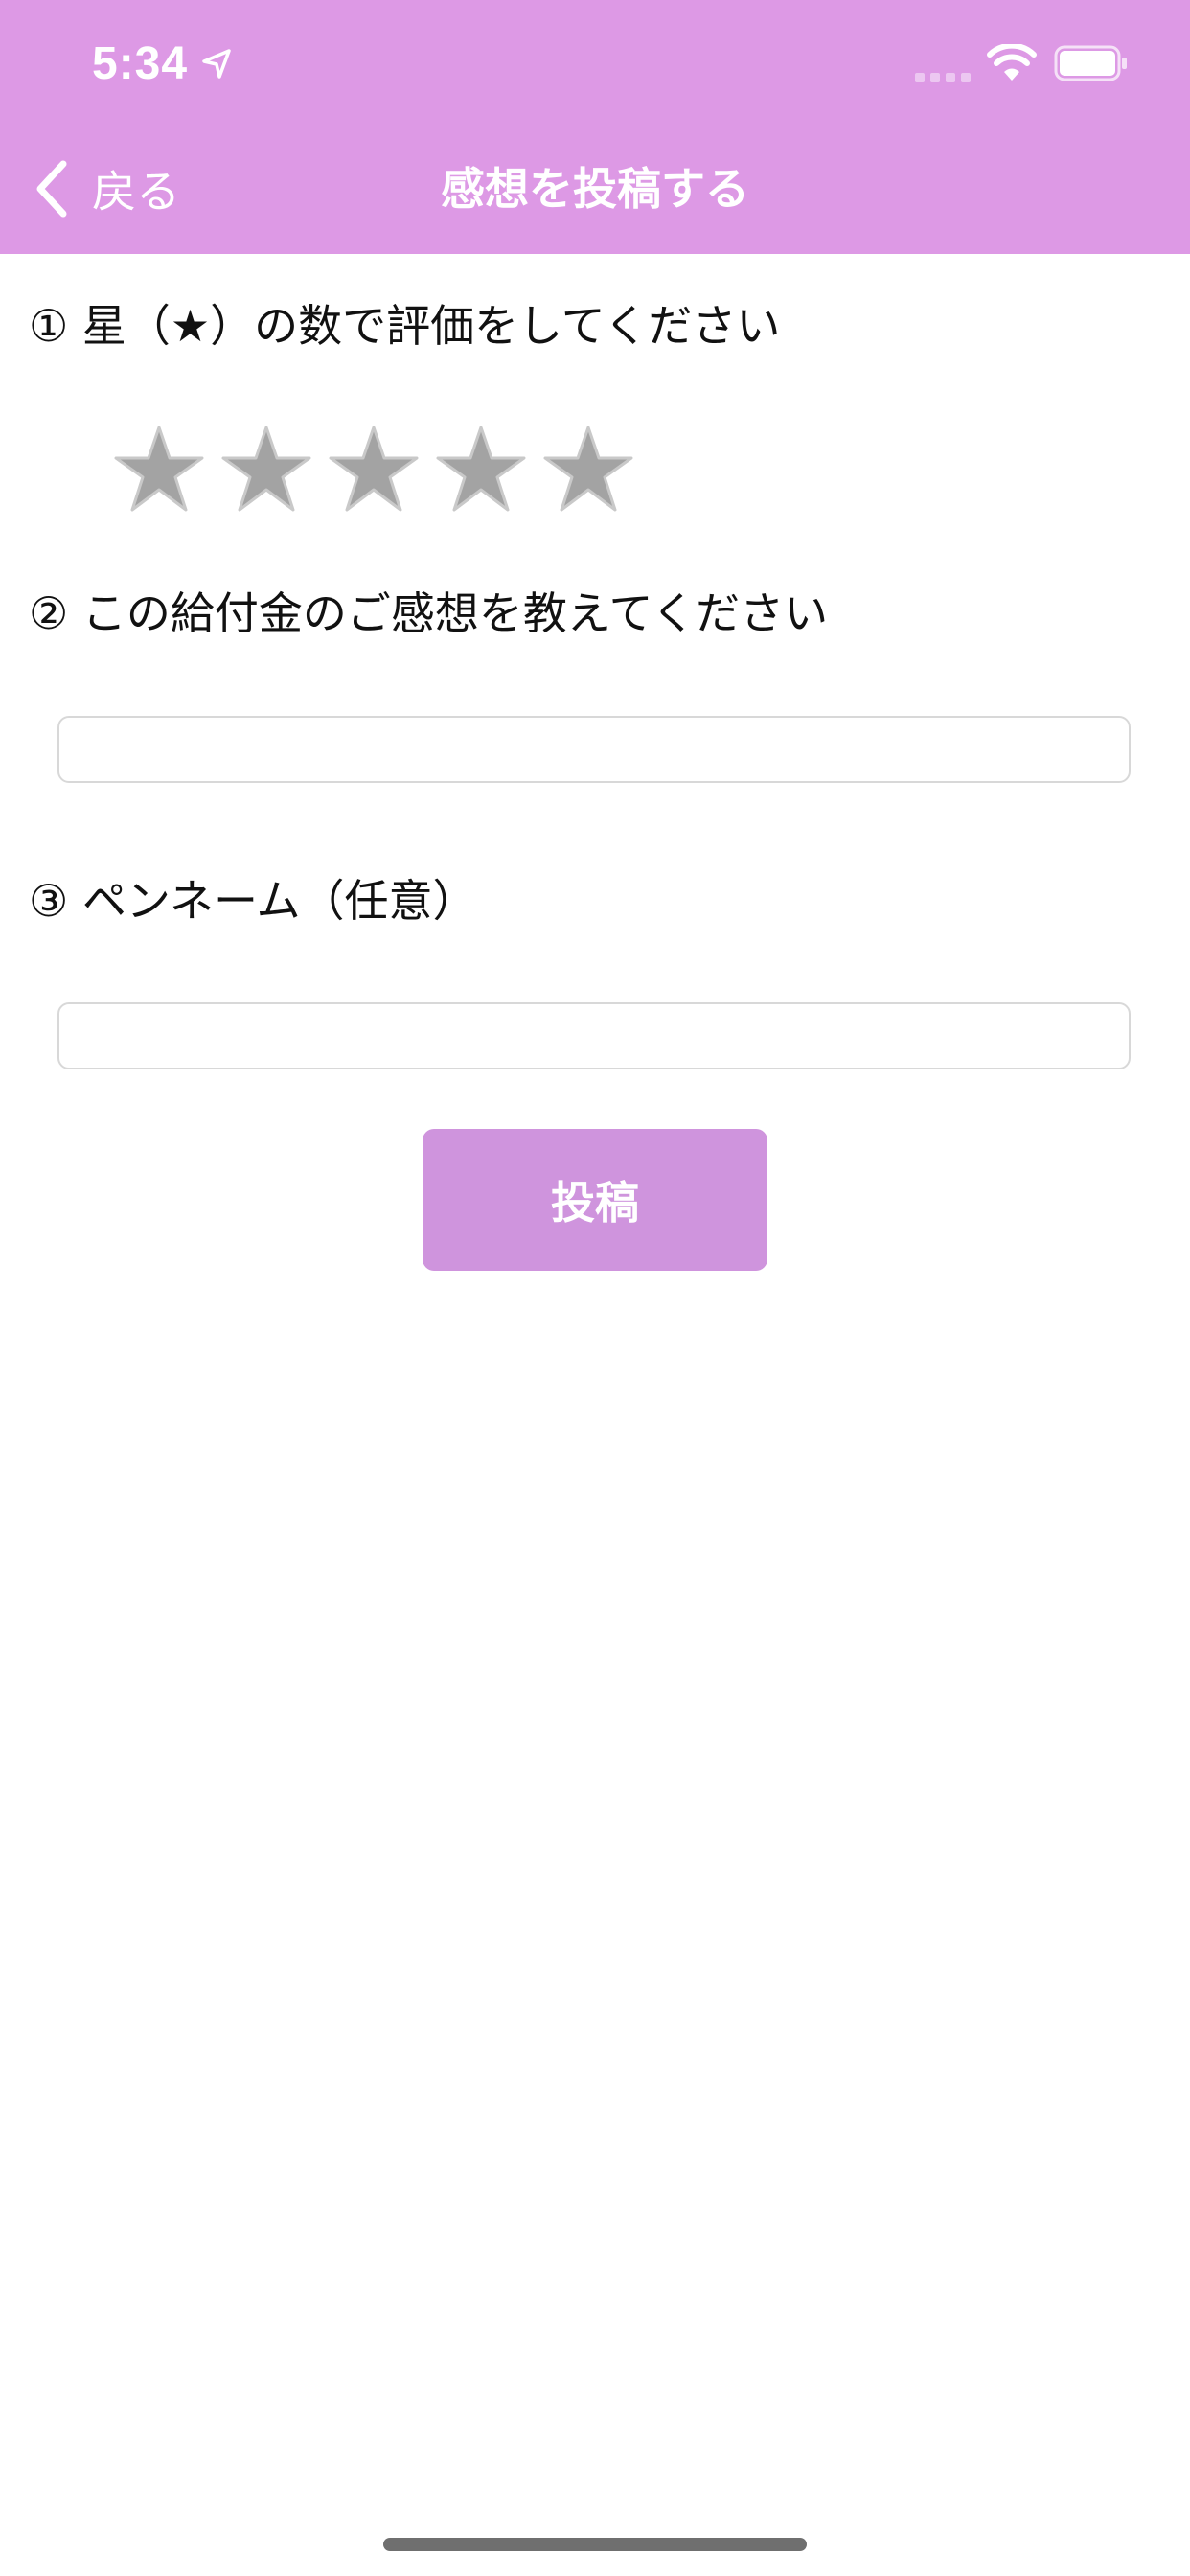 The height and width of the screenshot is (2576, 1190). What do you see at coordinates (943, 75) in the screenshot?
I see `cellular-signal-icon` at bounding box center [943, 75].